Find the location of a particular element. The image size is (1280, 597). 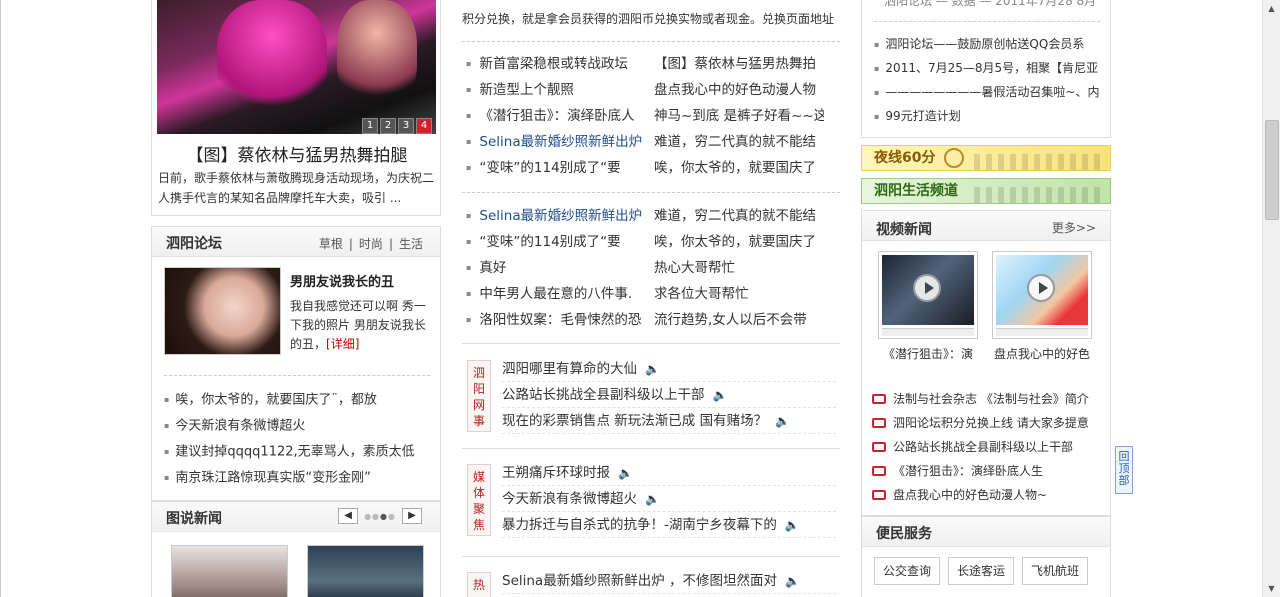

headline-link: 流行趋势,女人以后不会带 is located at coordinates (739, 320).